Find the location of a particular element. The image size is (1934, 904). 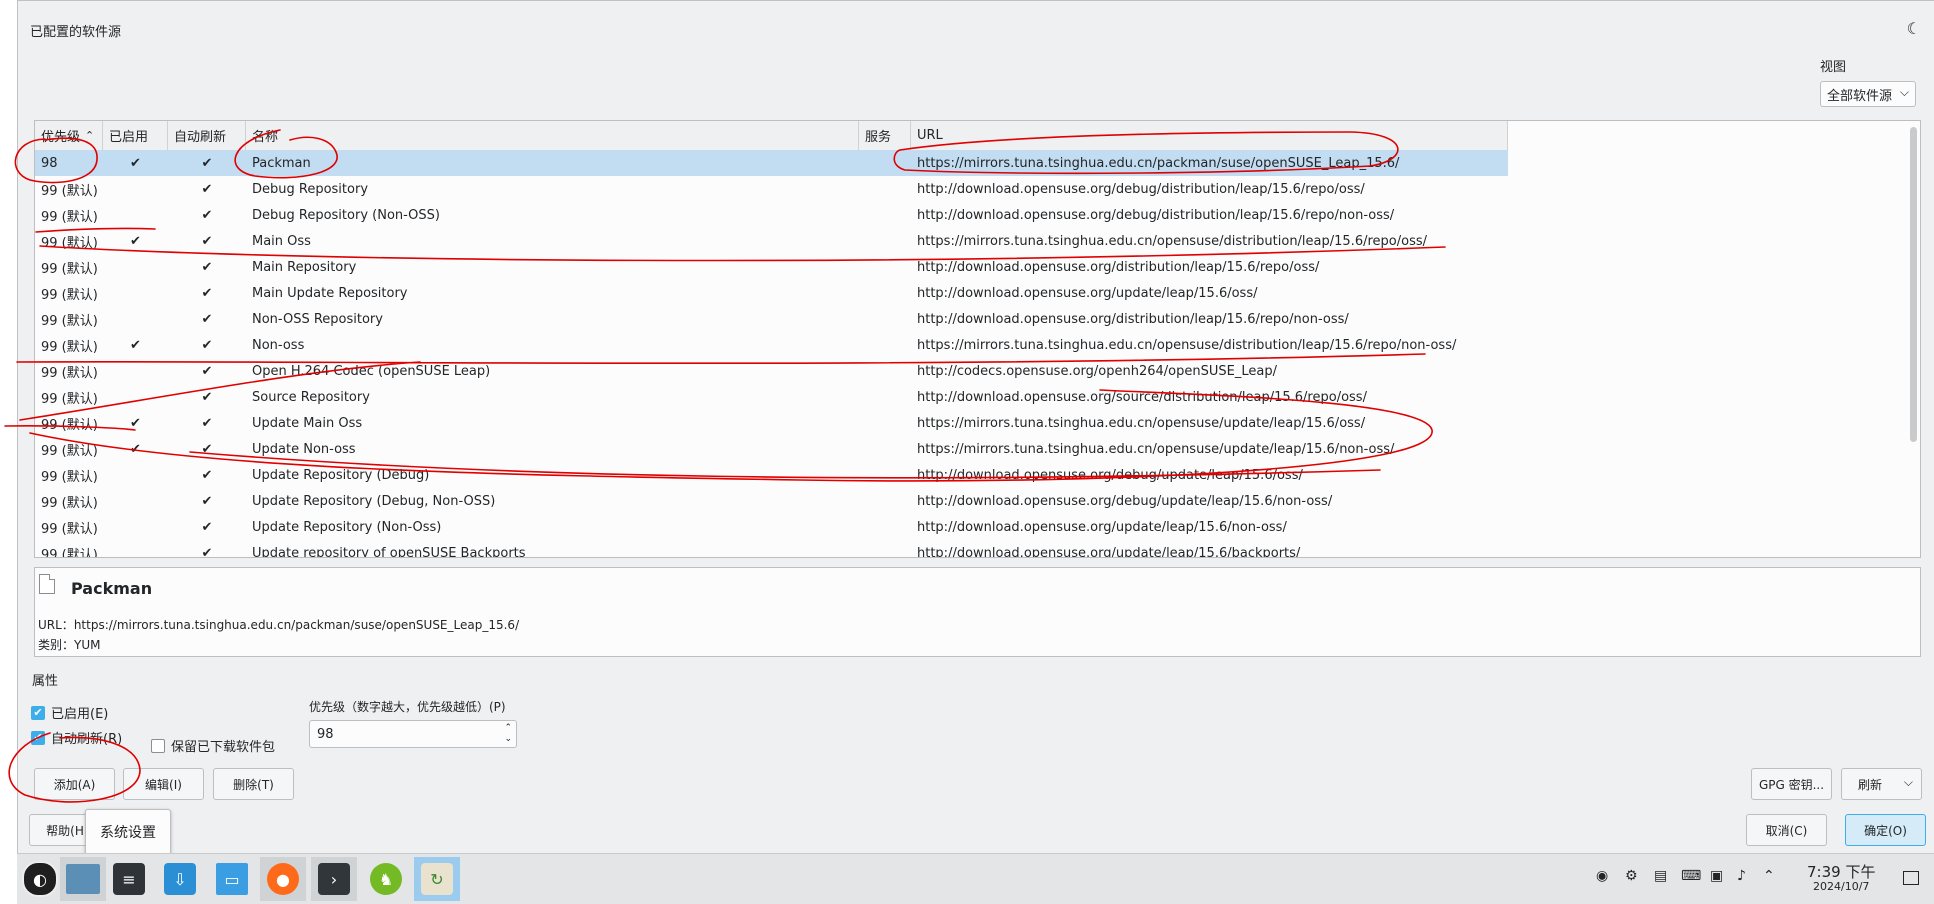

clipboard-icon: ▤ is located at coordinates (1660, 876).